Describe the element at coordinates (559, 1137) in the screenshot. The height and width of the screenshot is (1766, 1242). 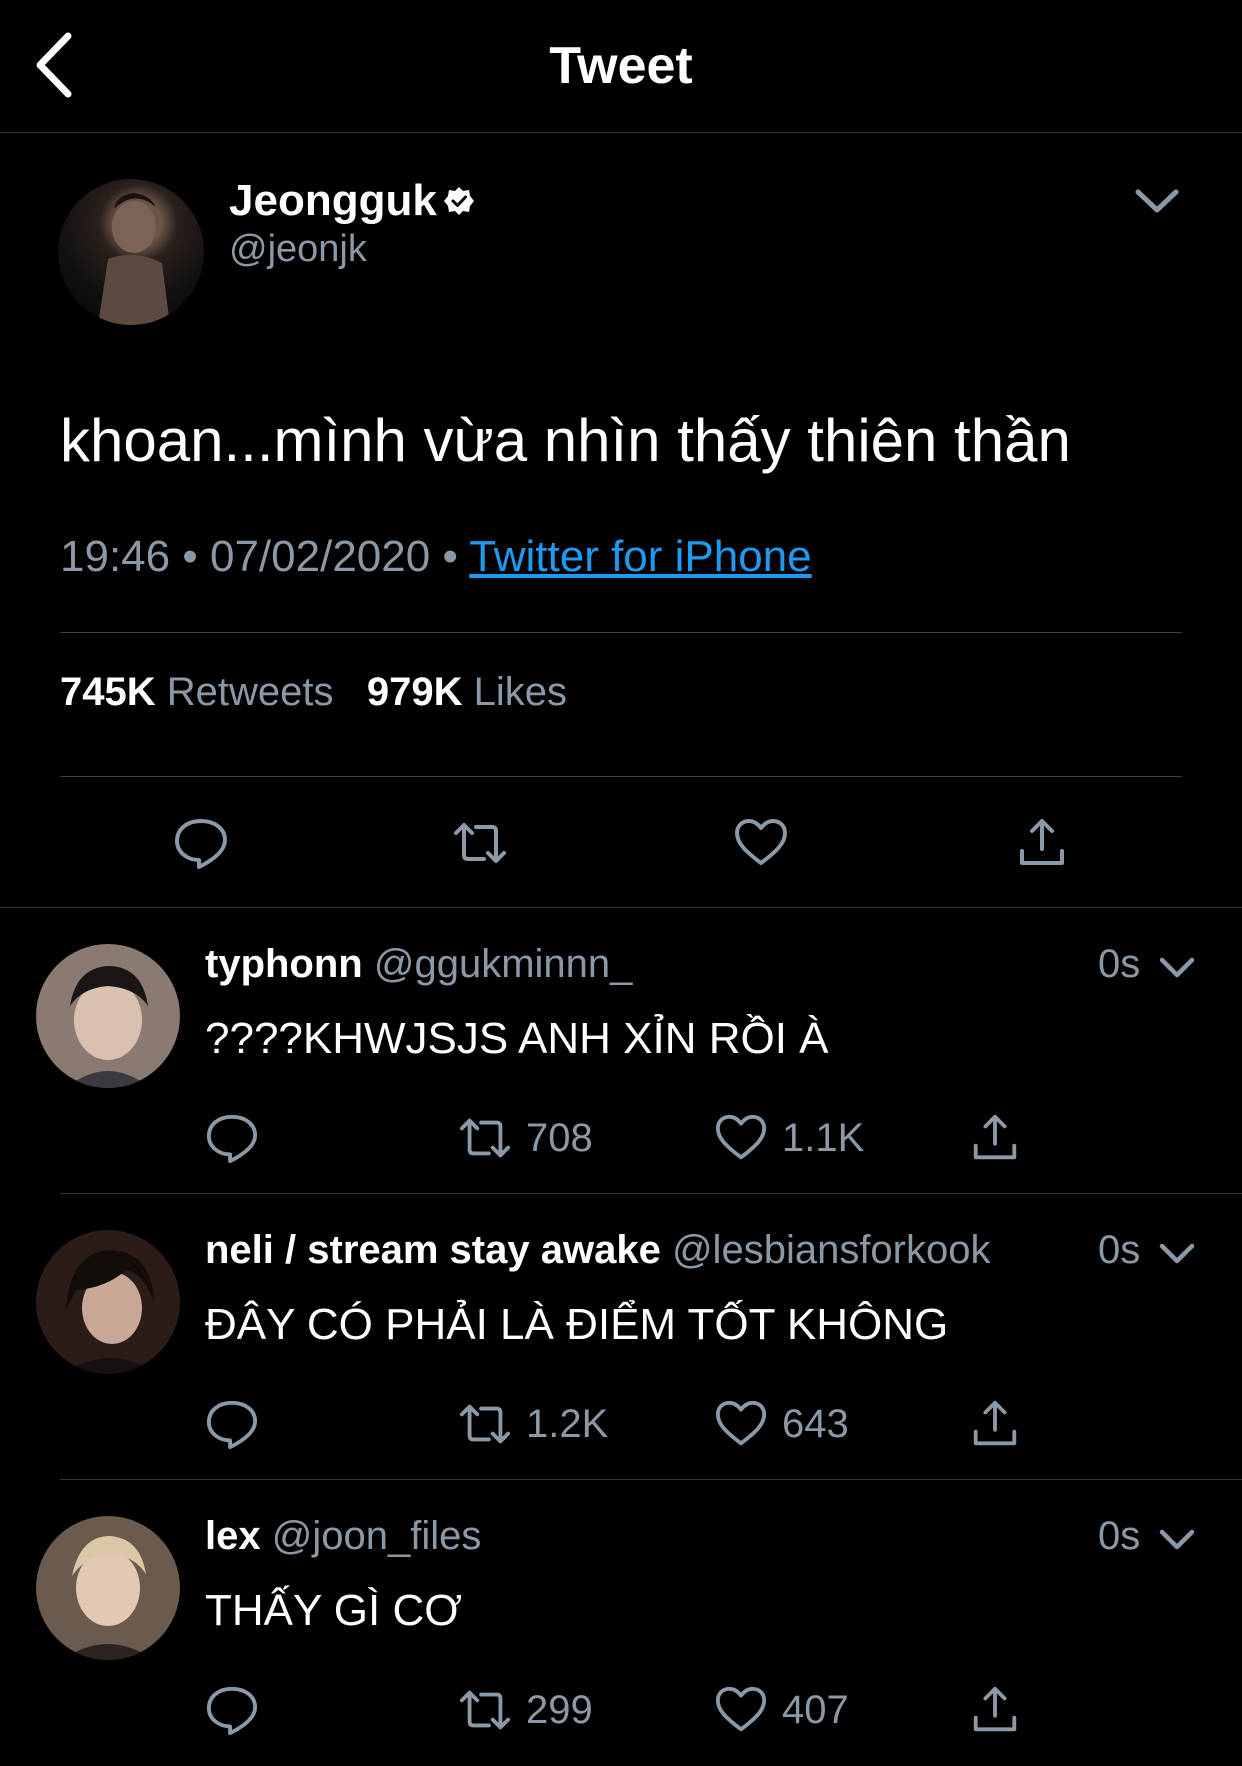
I see `retweet-count: 708` at that location.